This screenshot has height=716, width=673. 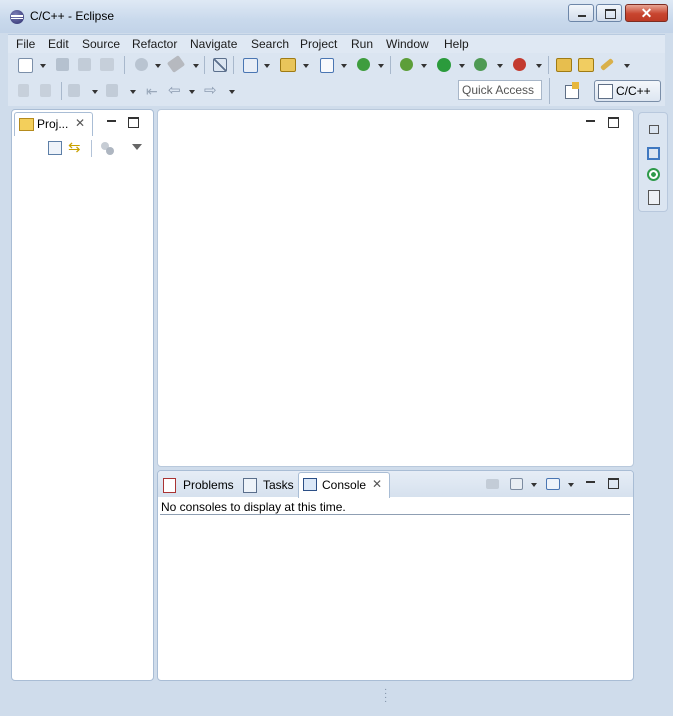 I want to click on new-file-icon, so click(x=25, y=65).